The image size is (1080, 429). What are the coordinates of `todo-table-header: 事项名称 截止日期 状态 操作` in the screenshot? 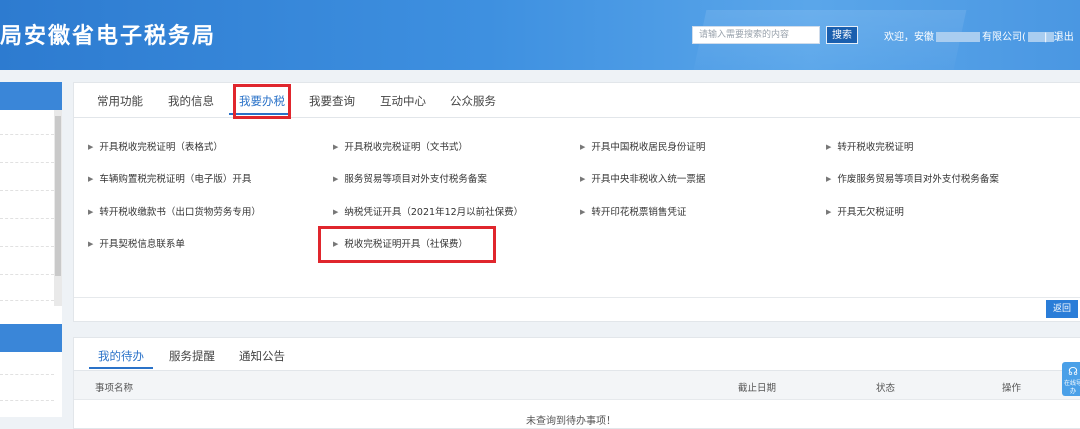 It's located at (577, 385).